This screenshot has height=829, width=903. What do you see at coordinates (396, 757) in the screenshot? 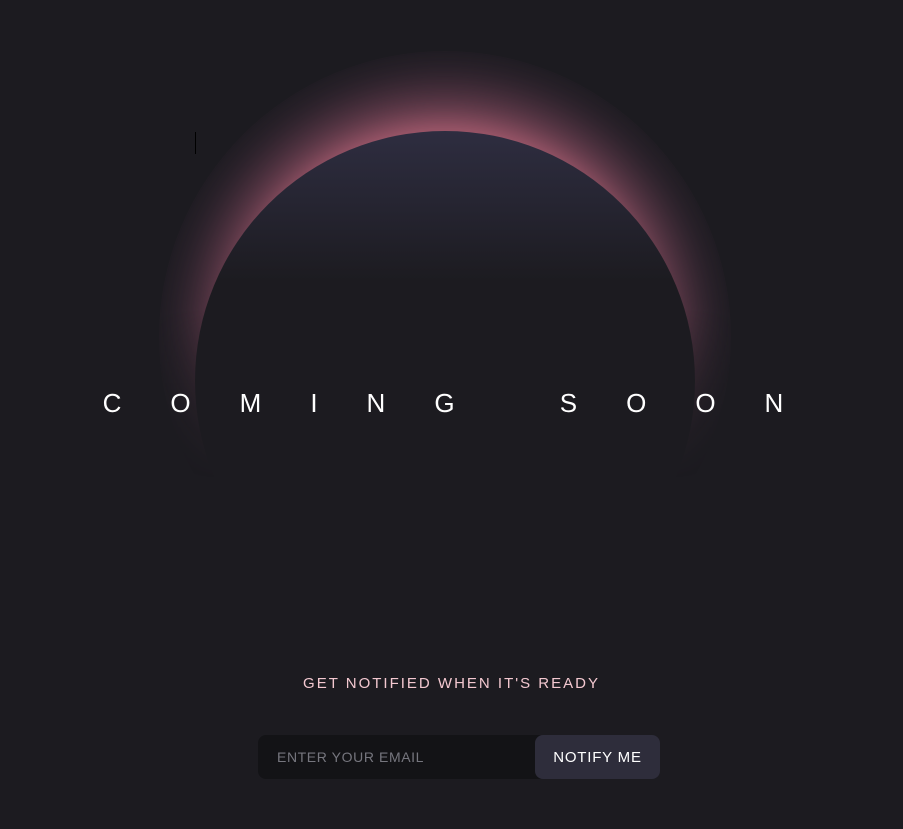
I see `email-input` at bounding box center [396, 757].